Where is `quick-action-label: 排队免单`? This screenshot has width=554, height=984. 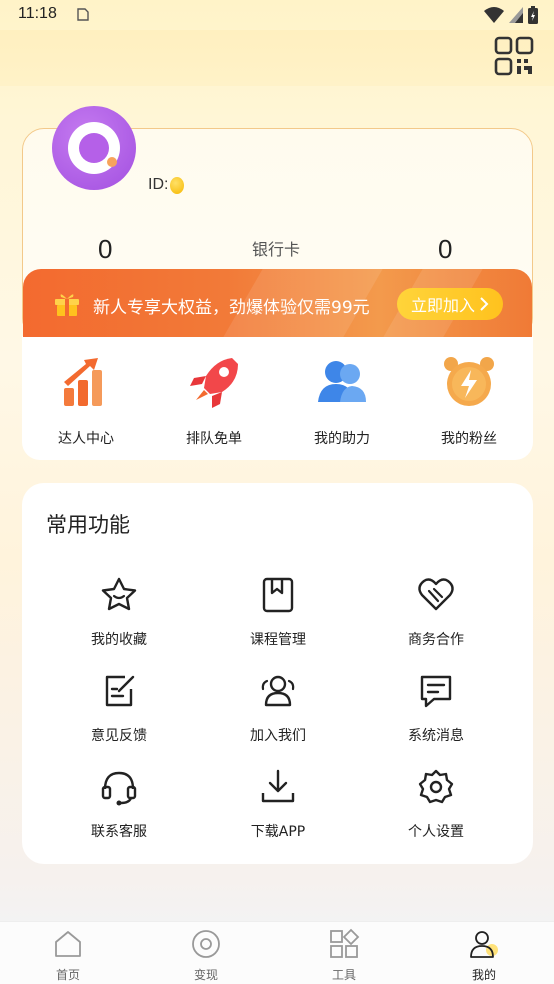
quick-action-label: 排队免单 is located at coordinates (214, 439).